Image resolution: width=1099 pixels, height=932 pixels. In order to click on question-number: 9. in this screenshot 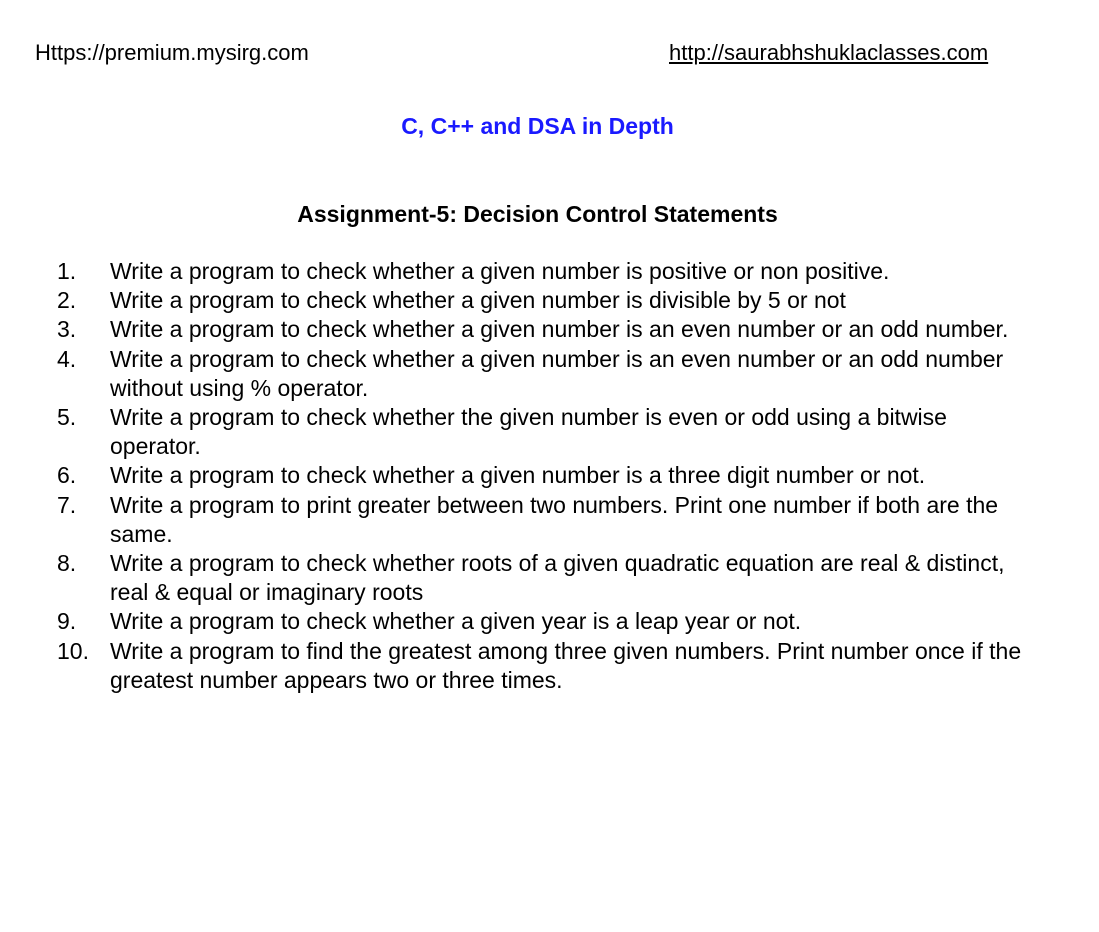, I will do `click(67, 621)`.